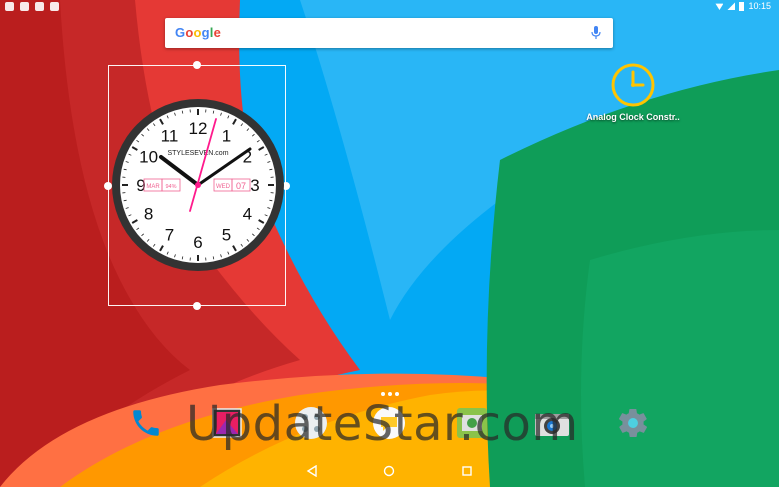 This screenshot has width=779, height=487. Describe the element at coordinates (389, 7) in the screenshot. I see `status-bar: 10:15` at that location.